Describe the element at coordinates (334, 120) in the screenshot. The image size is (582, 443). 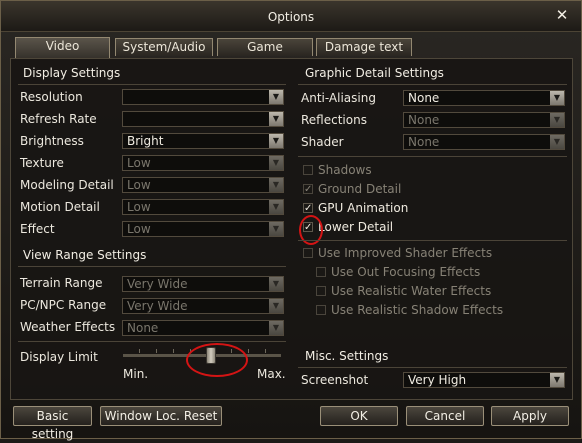
I see `reflections-label: Reflections` at that location.